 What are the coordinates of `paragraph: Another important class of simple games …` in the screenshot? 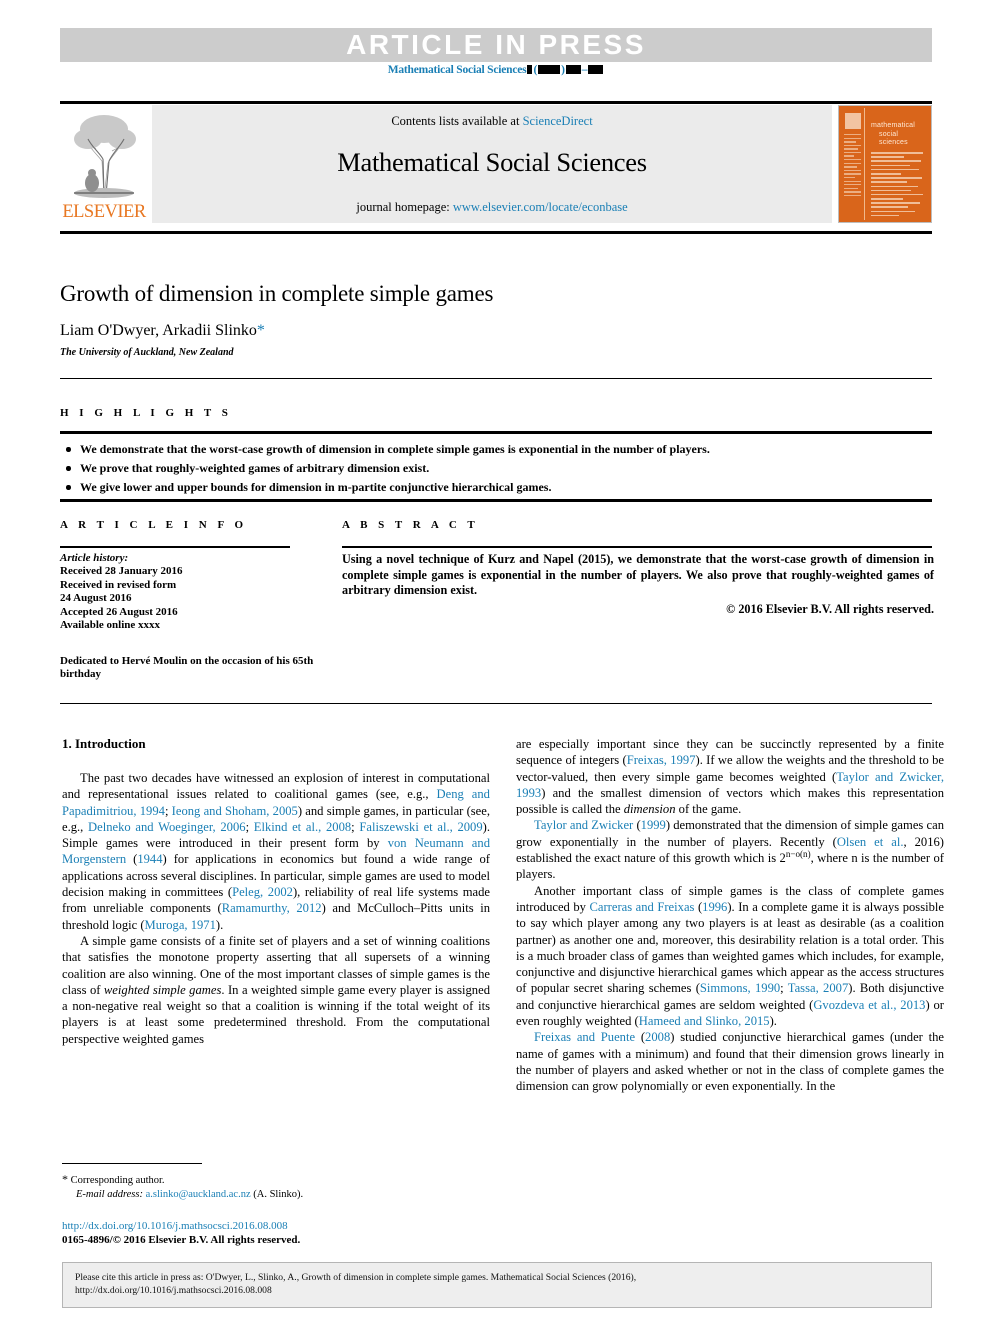 It's located at (730, 956).